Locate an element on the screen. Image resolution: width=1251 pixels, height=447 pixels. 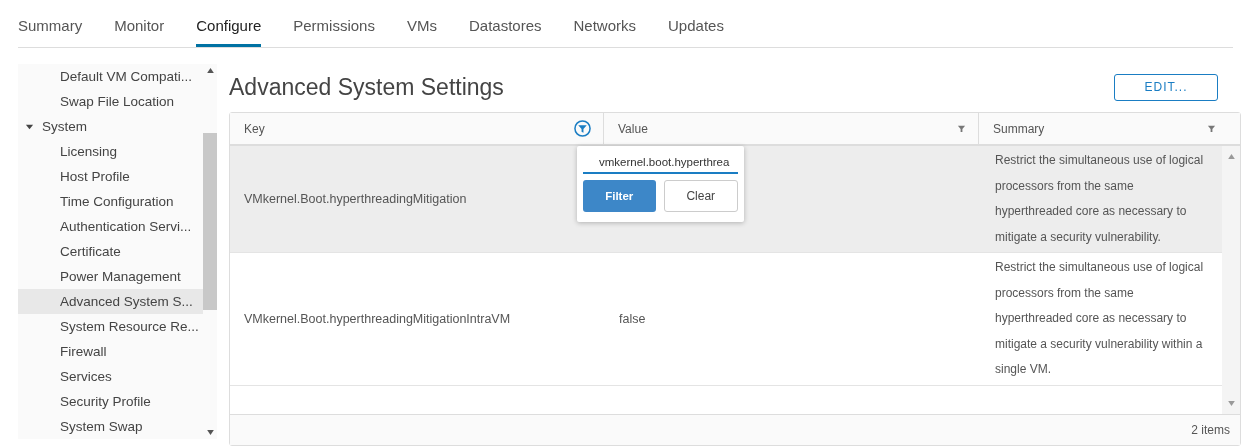
column-label: Value is located at coordinates (633, 128).